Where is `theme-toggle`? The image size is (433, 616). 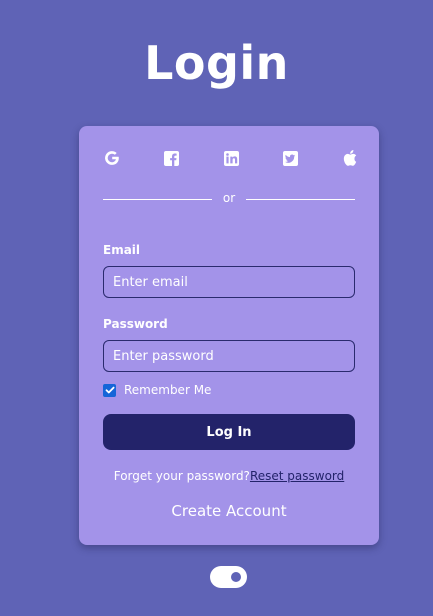 theme-toggle is located at coordinates (228, 577).